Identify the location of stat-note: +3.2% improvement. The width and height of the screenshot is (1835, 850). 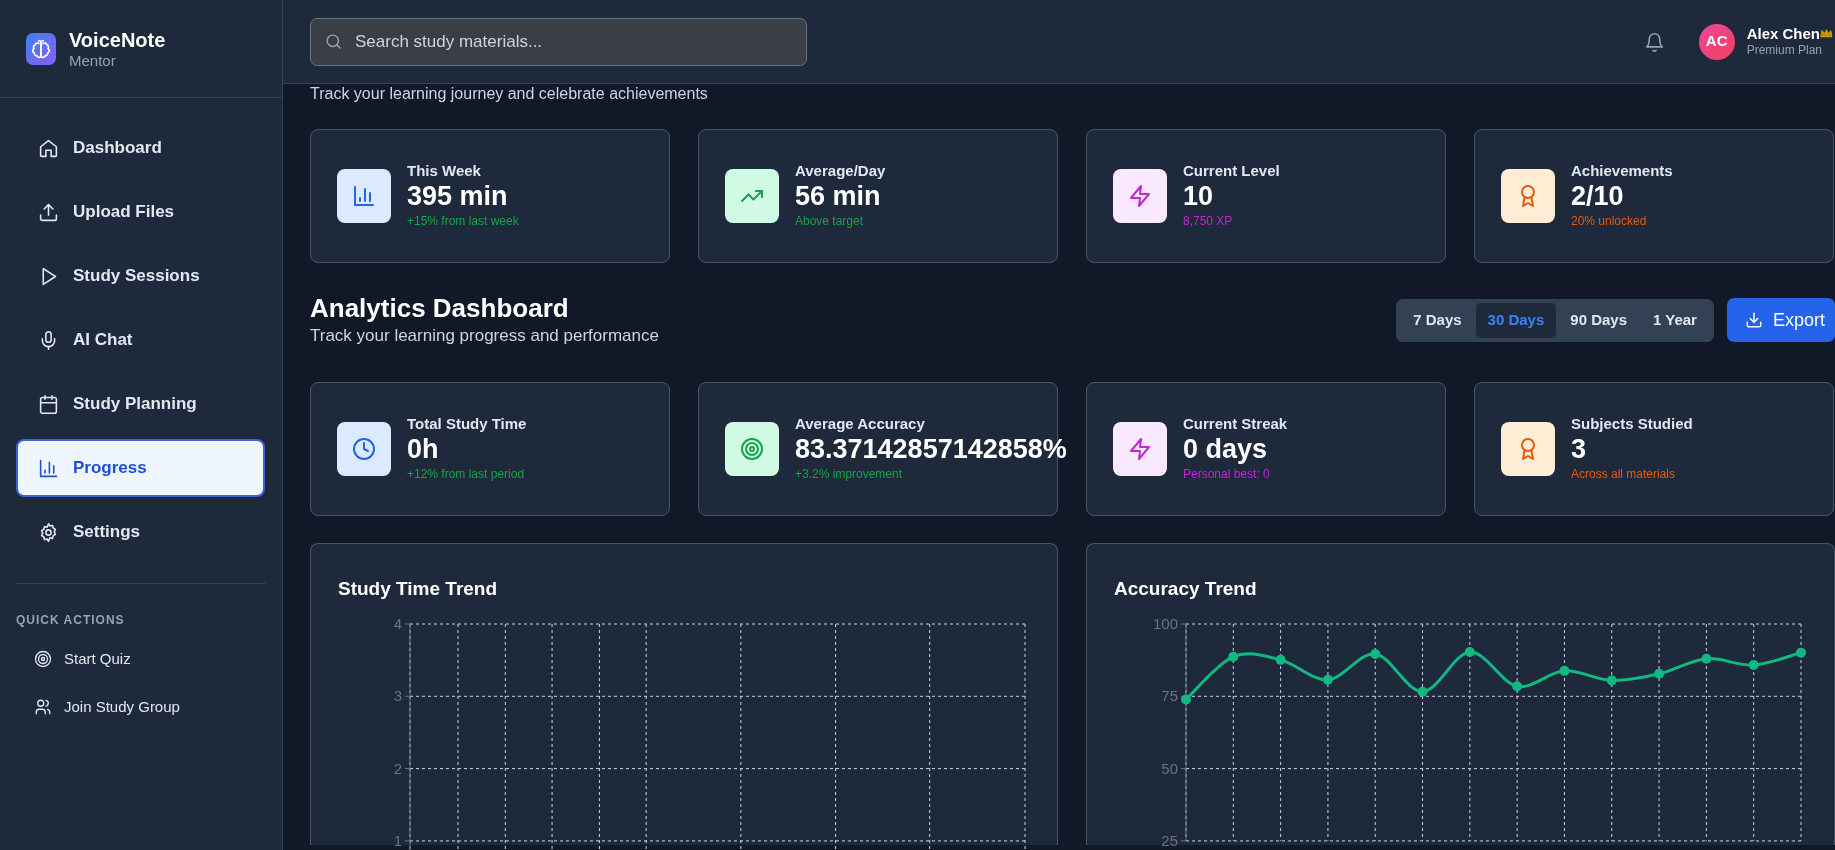
(849, 475).